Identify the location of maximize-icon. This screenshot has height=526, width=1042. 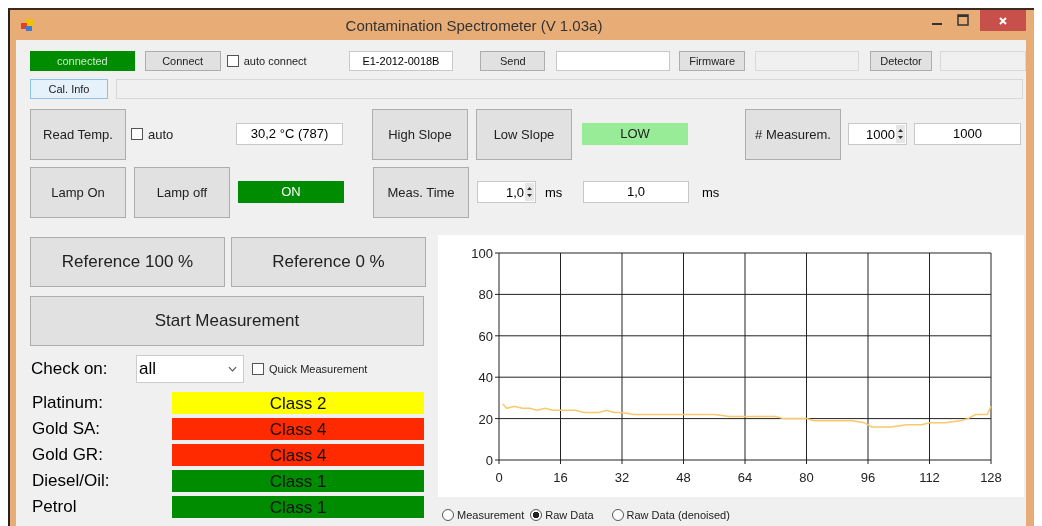
(963, 20).